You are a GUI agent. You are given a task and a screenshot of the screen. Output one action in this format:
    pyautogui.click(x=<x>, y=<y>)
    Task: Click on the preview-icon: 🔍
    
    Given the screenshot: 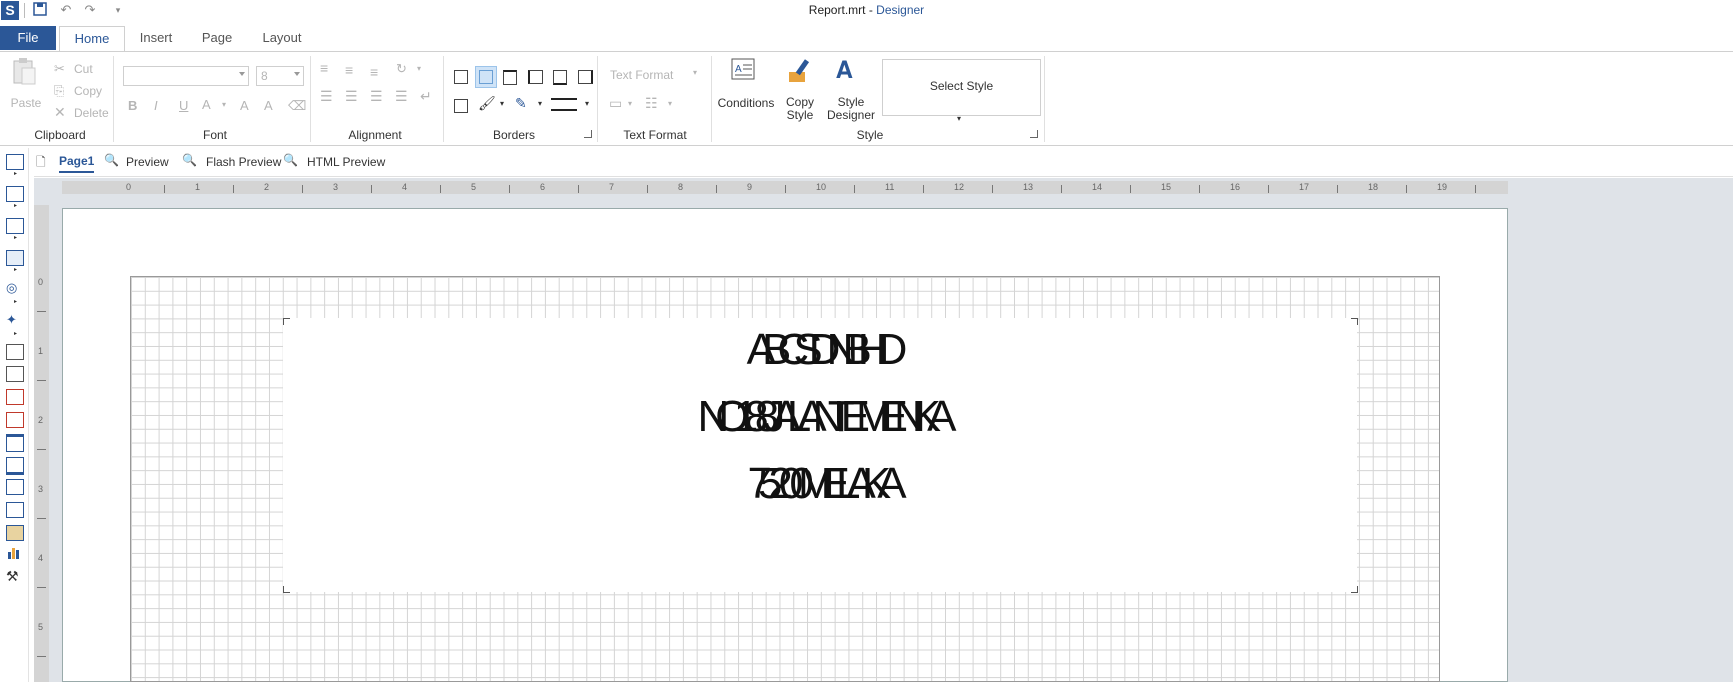 What is the action you would take?
    pyautogui.click(x=111, y=160)
    